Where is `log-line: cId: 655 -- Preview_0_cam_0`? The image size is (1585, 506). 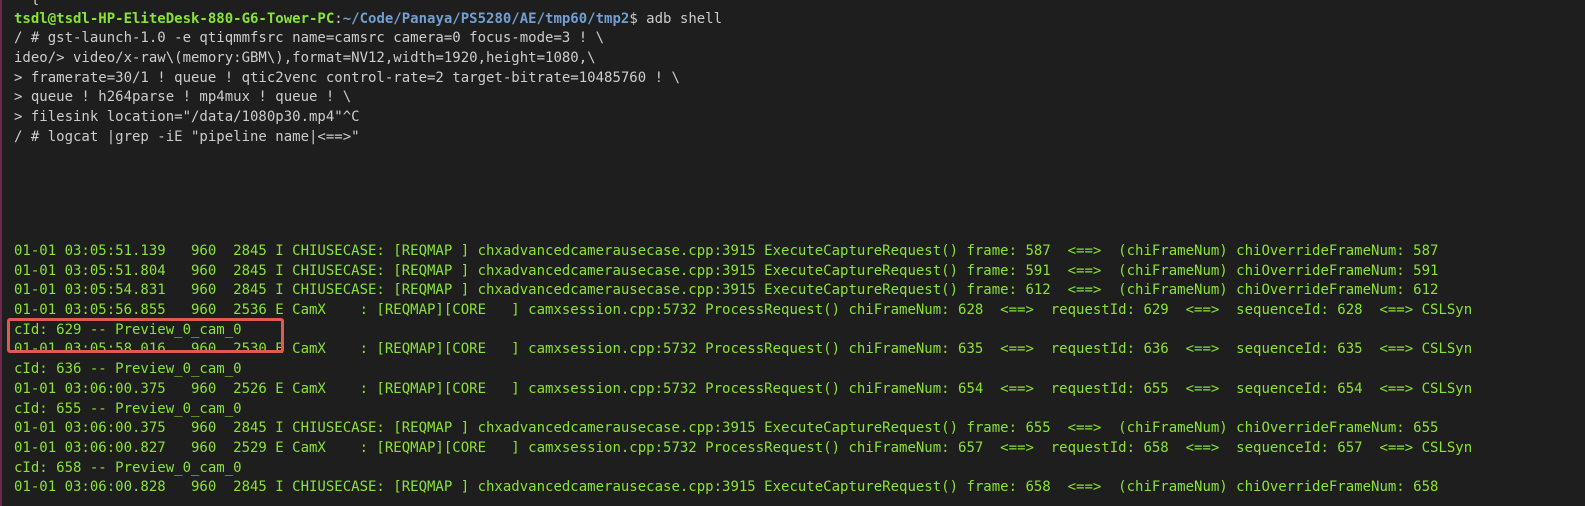
log-line: cId: 655 -- Preview_0_cam_0 is located at coordinates (128, 408).